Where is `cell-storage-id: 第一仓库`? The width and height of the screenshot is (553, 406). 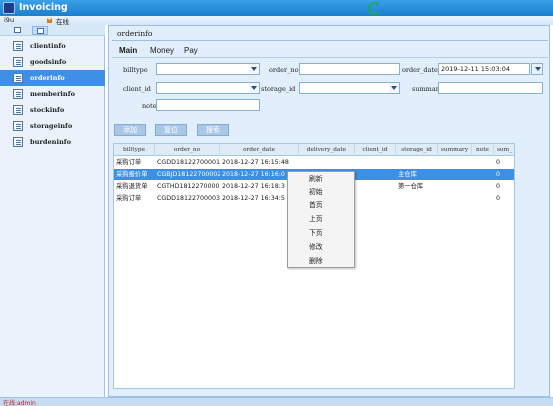 cell-storage-id: 第一仓库 is located at coordinates (411, 186).